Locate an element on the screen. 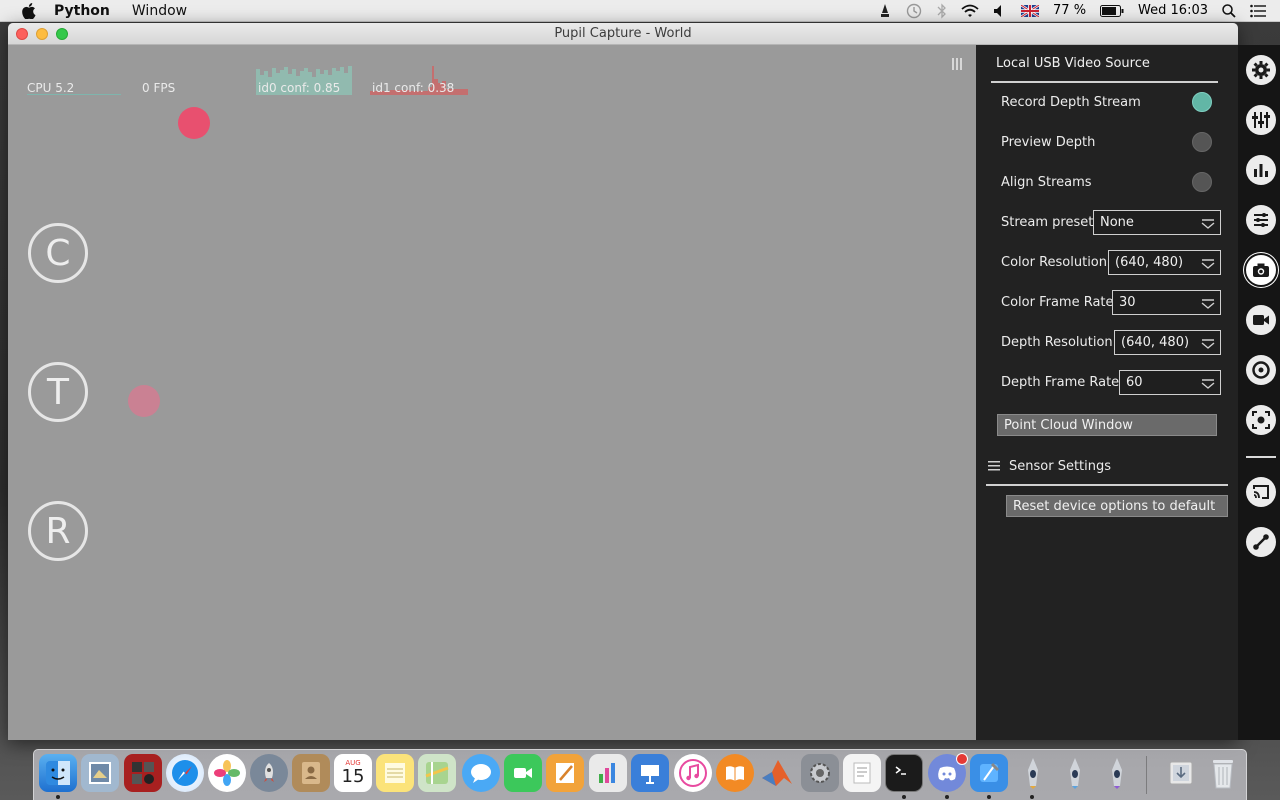 The height and width of the screenshot is (800, 1280). dock-pupil-service is located at coordinates (1117, 773).